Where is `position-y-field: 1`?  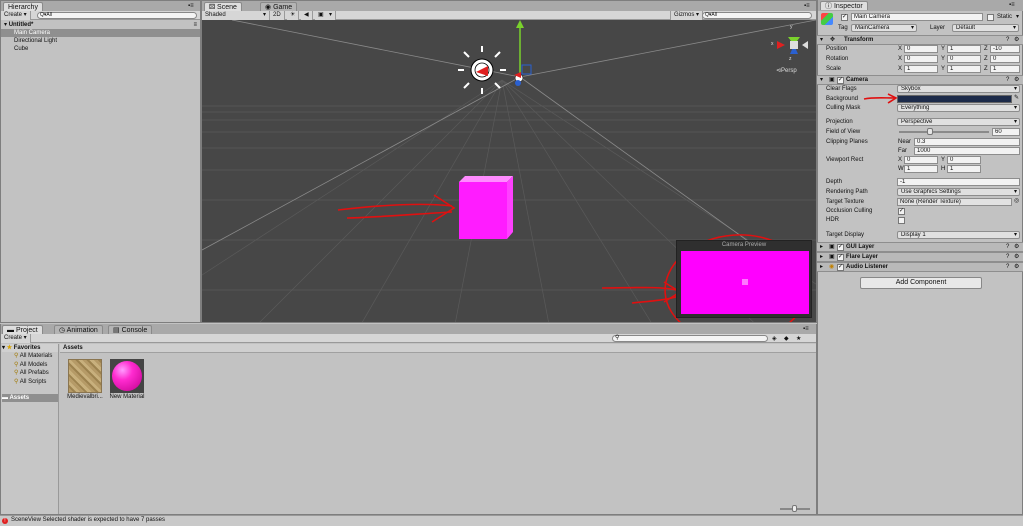 position-y-field: 1 is located at coordinates (964, 49).